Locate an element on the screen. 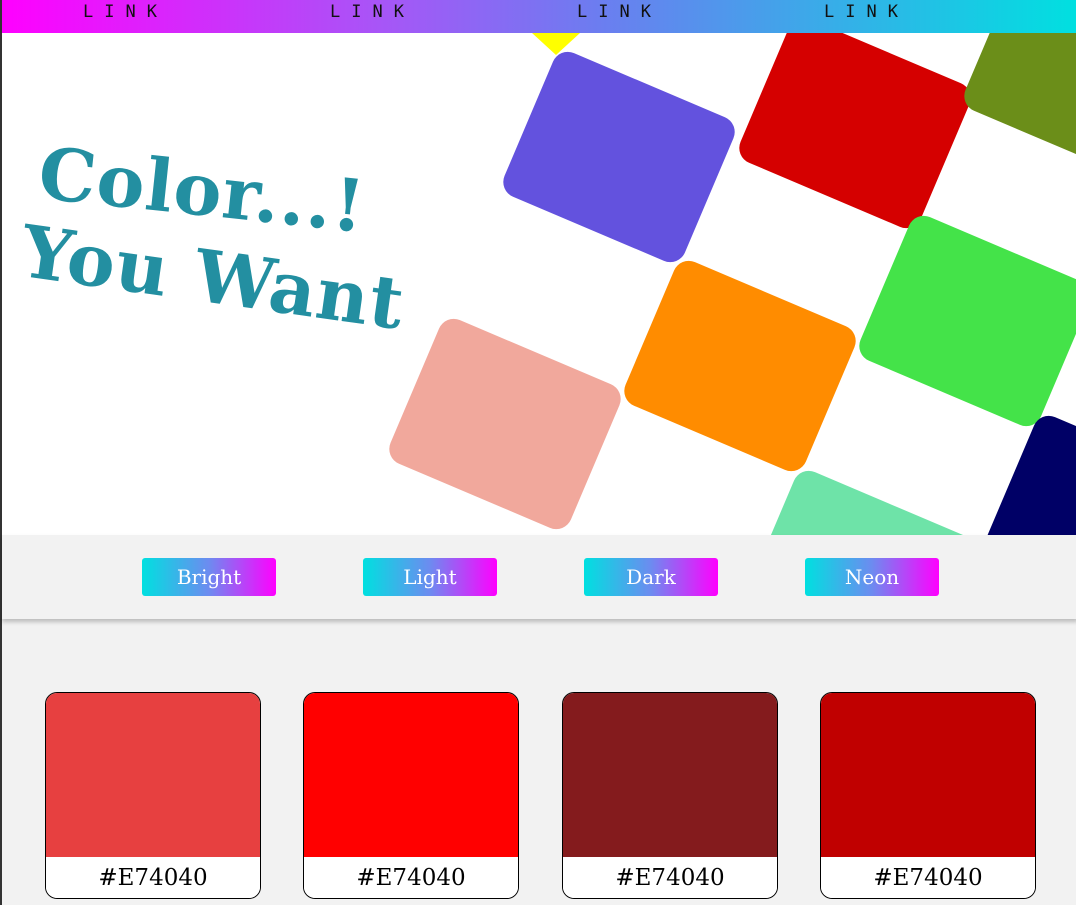 This screenshot has height=905, width=1076. color-tile-green is located at coordinates (965, 321).